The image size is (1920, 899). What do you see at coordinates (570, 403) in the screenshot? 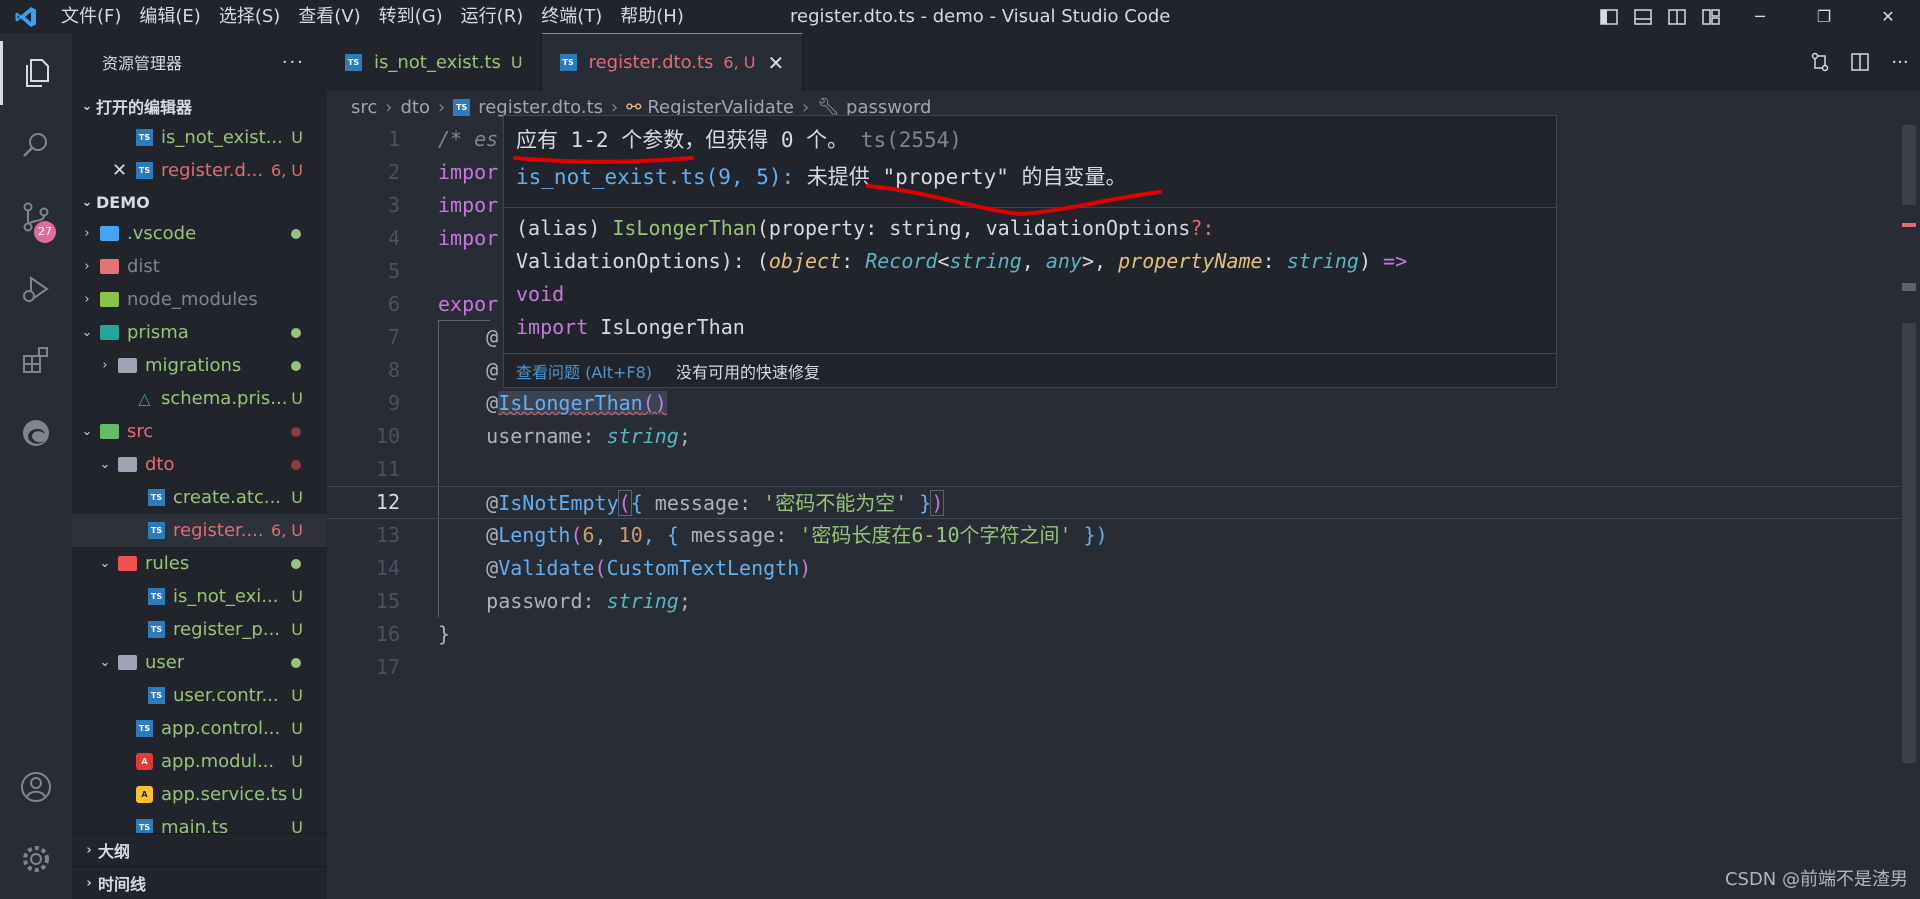
I see `error-token: IsLongerThan` at bounding box center [570, 403].